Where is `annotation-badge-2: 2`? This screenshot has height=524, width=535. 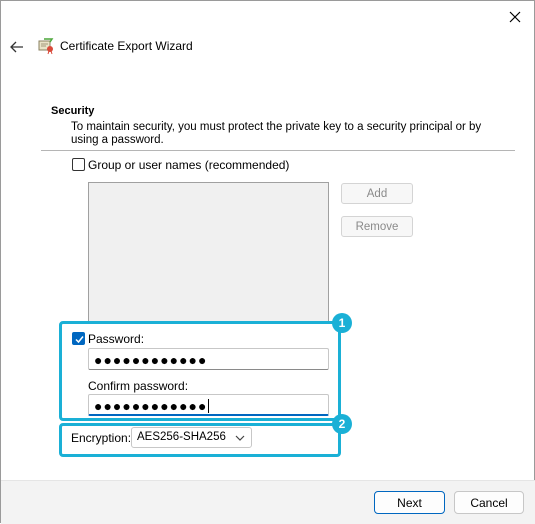 annotation-badge-2: 2 is located at coordinates (342, 424).